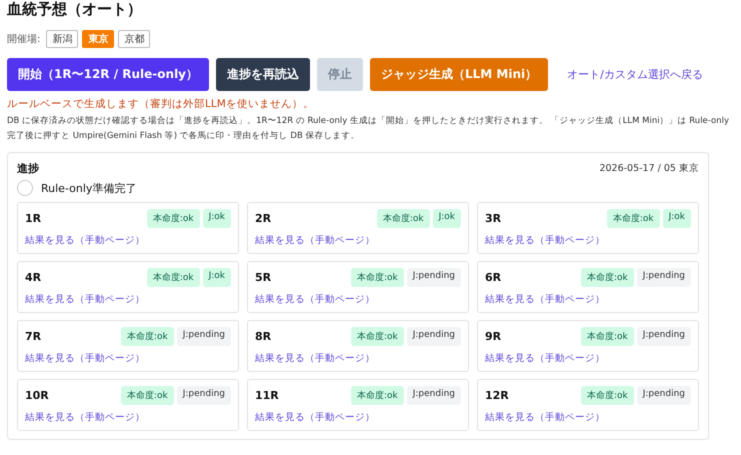 This screenshot has width=741, height=455. I want to click on notice-text: ルールベースで生成します（審判は外部LLMを使いません）。, so click(161, 104).